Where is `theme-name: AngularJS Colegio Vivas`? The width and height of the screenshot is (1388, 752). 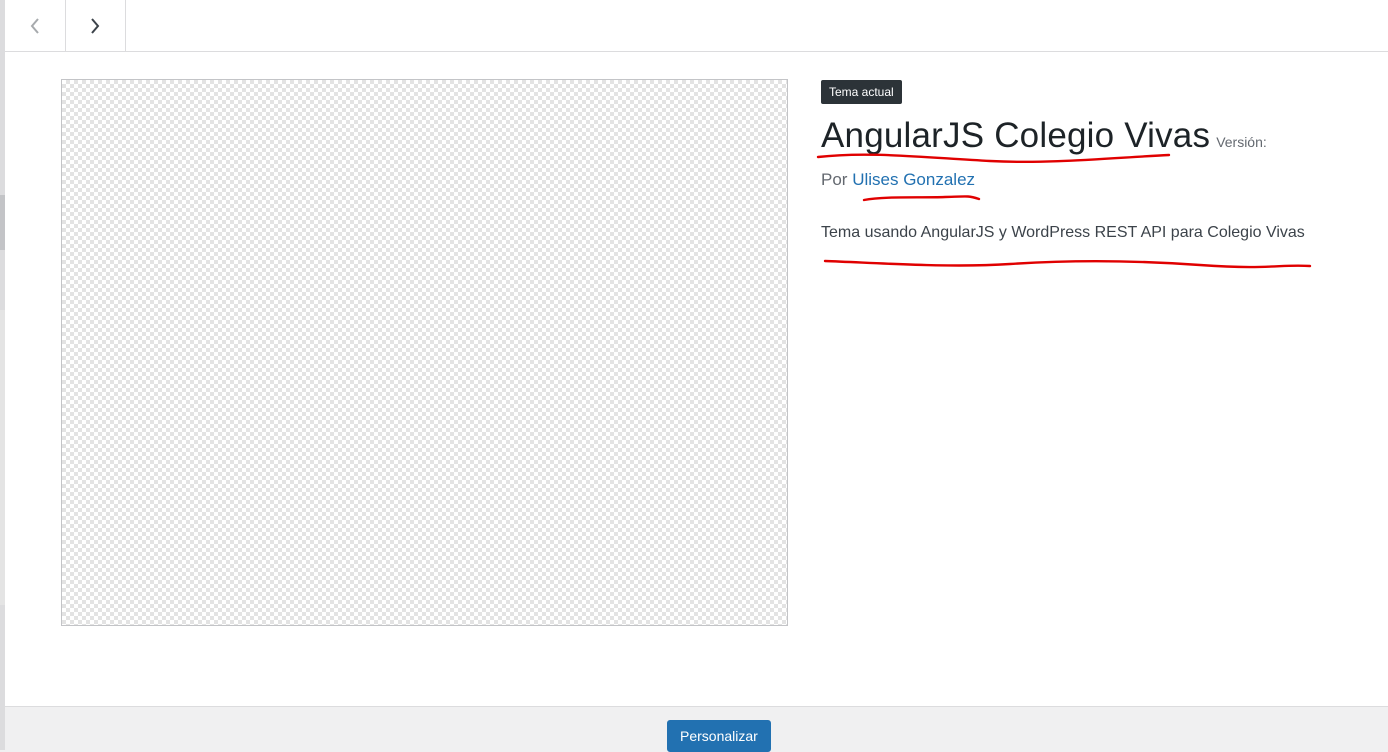 theme-name: AngularJS Colegio Vivas is located at coordinates (1016, 135).